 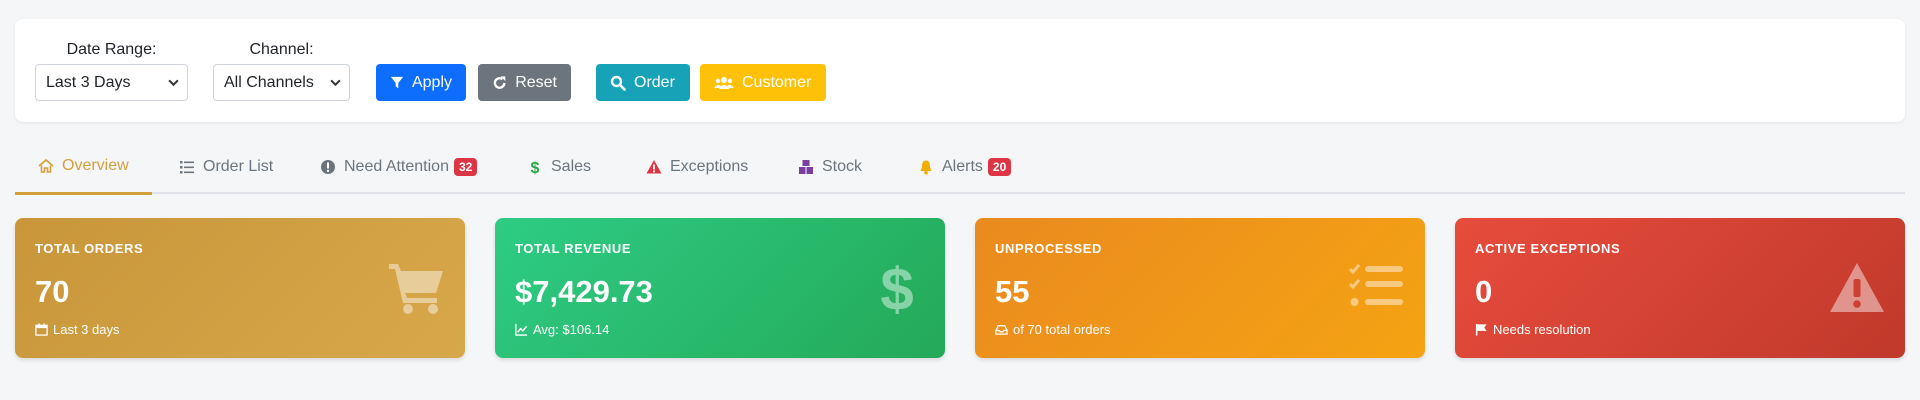 I want to click on chart-line-icon, so click(x=521, y=329).